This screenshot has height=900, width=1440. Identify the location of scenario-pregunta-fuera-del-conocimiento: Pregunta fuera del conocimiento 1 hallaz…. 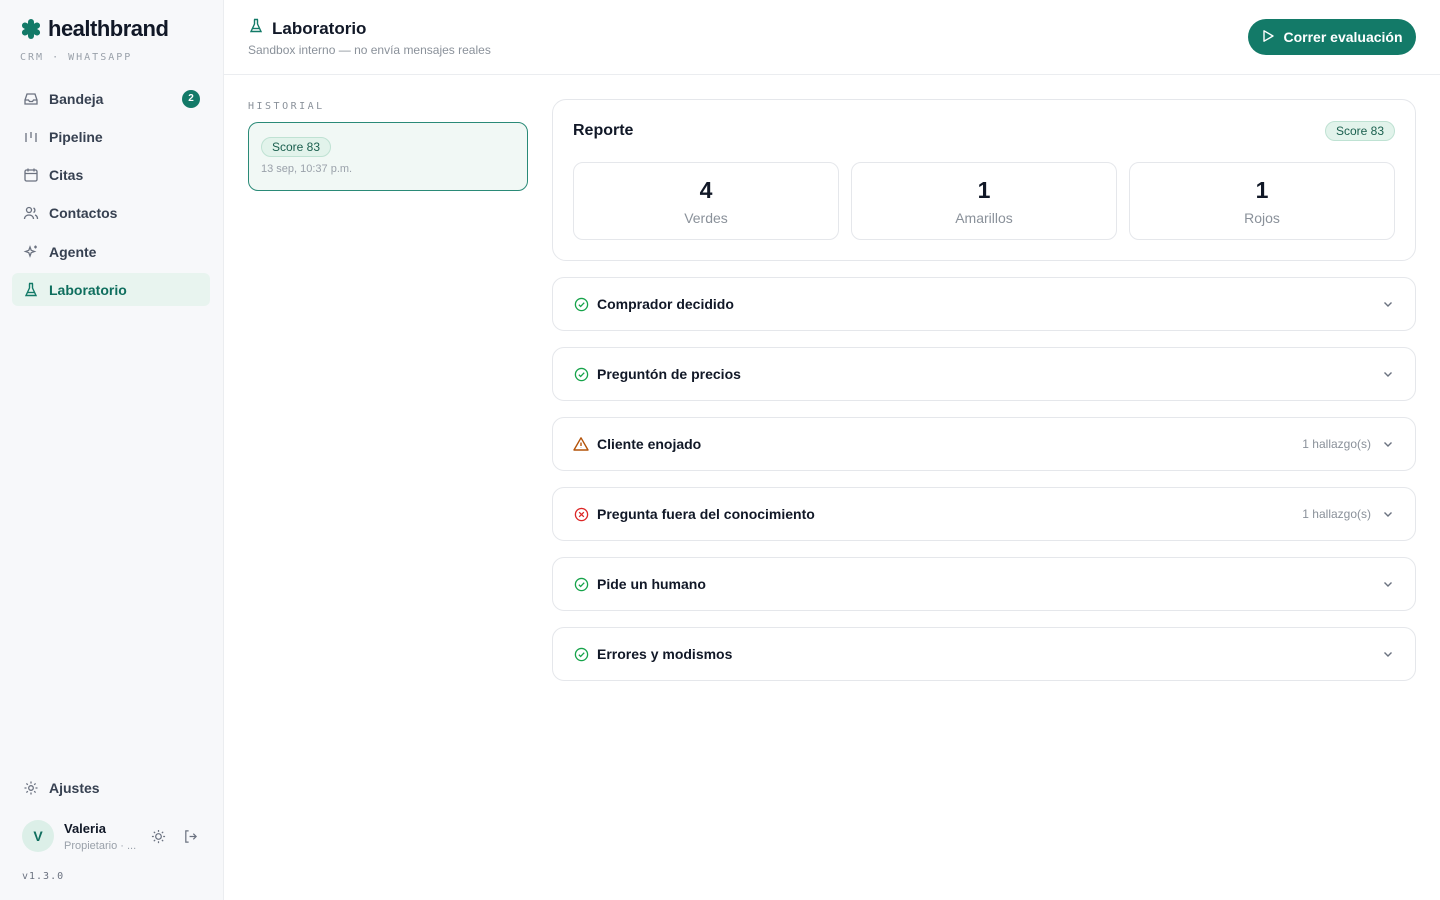
(984, 514).